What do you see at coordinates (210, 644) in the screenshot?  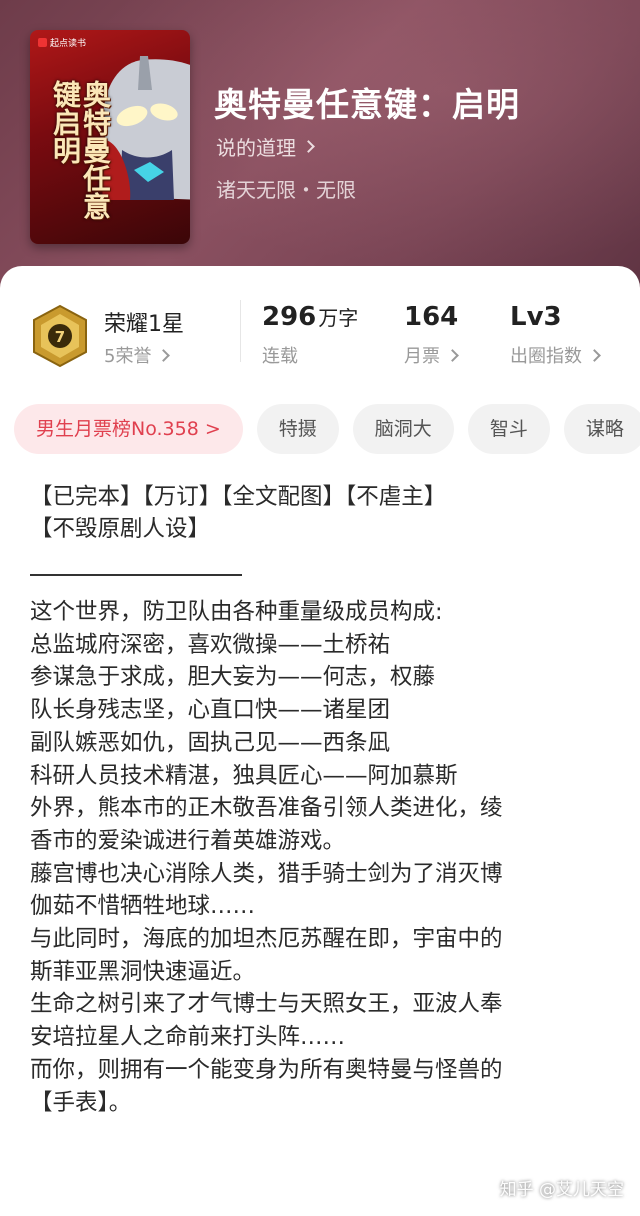 I see `description-line: 总监城府深密，喜欢微操——土桥祐` at bounding box center [210, 644].